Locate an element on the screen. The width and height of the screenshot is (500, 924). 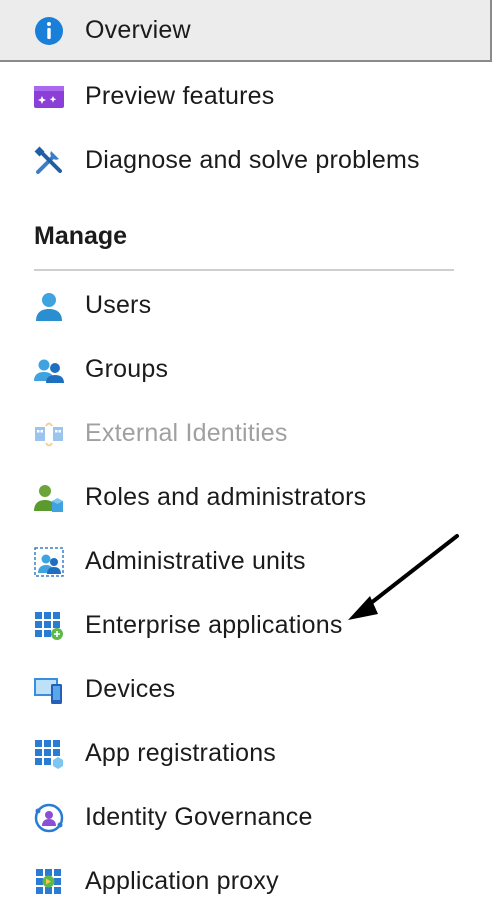
application-proxy-icon is located at coordinates (49, 882).